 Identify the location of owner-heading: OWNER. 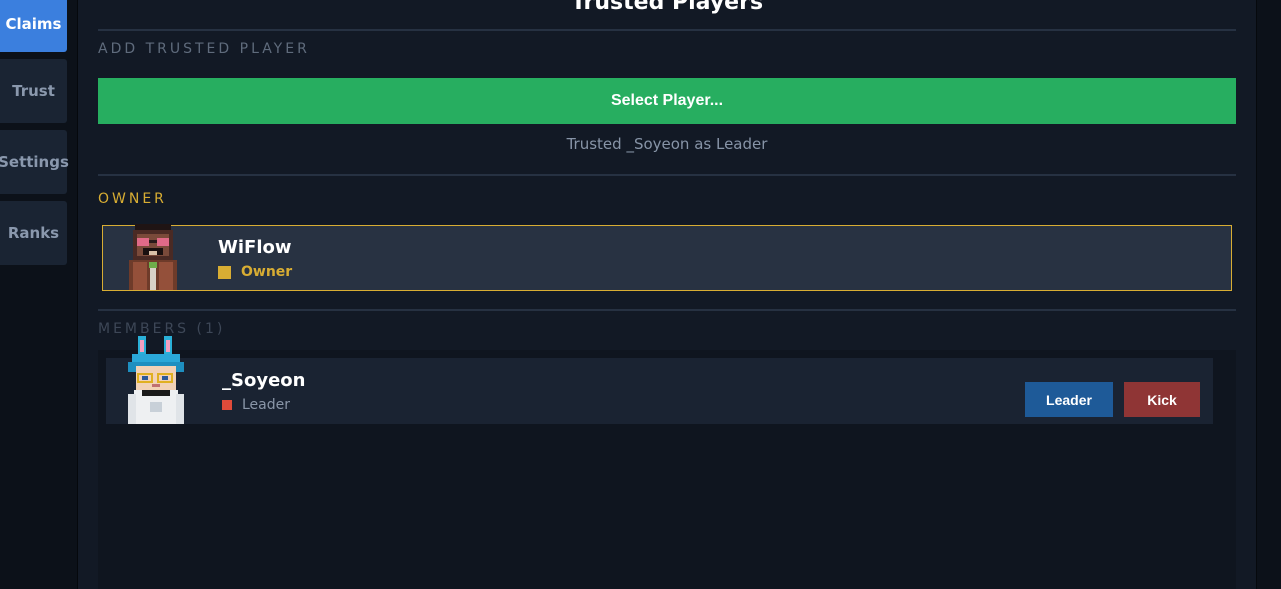
(132, 199).